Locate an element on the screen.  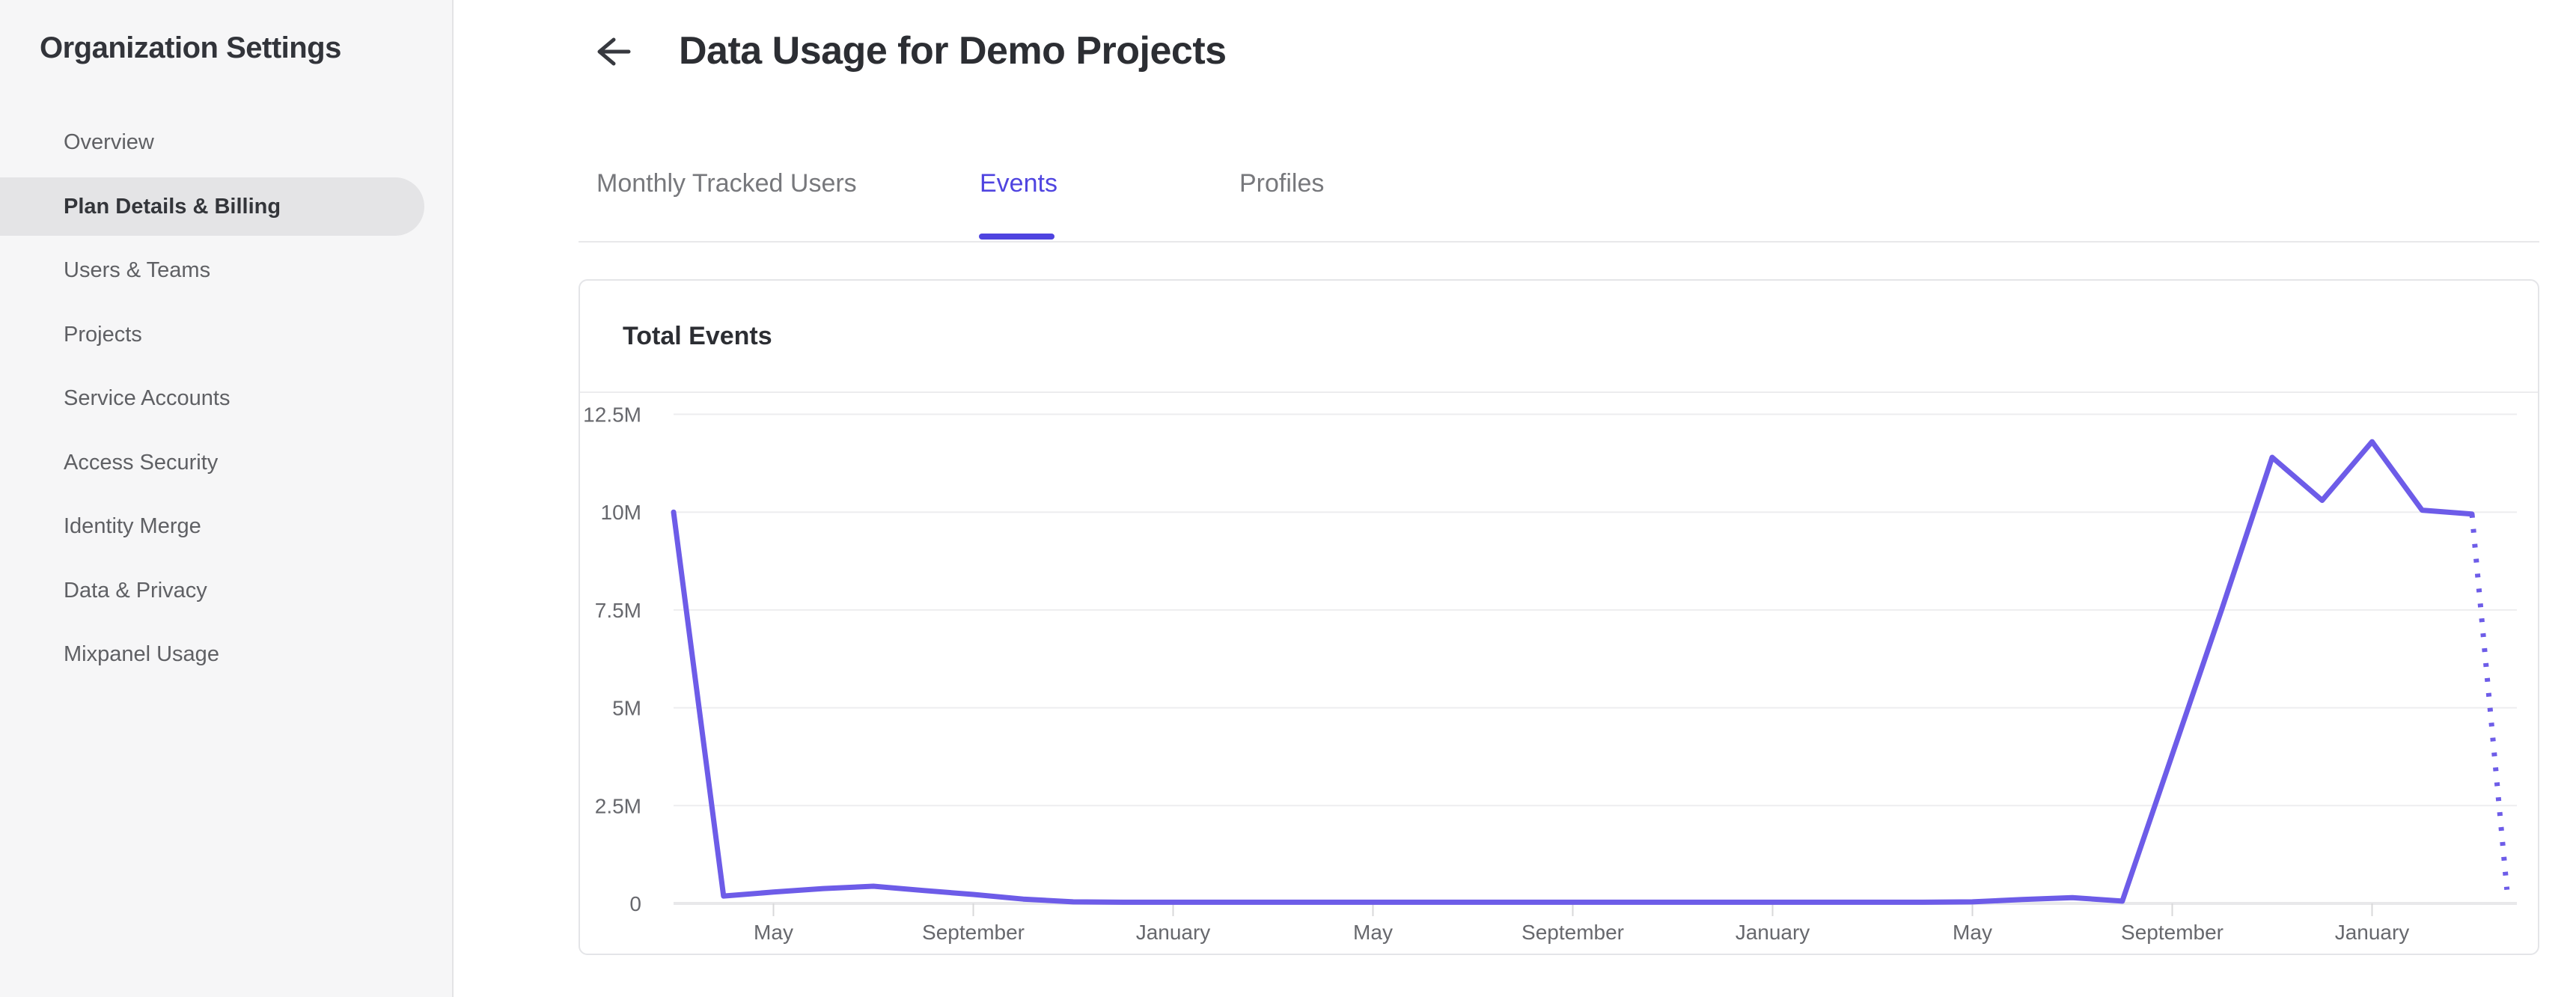
back-button is located at coordinates (611, 52).